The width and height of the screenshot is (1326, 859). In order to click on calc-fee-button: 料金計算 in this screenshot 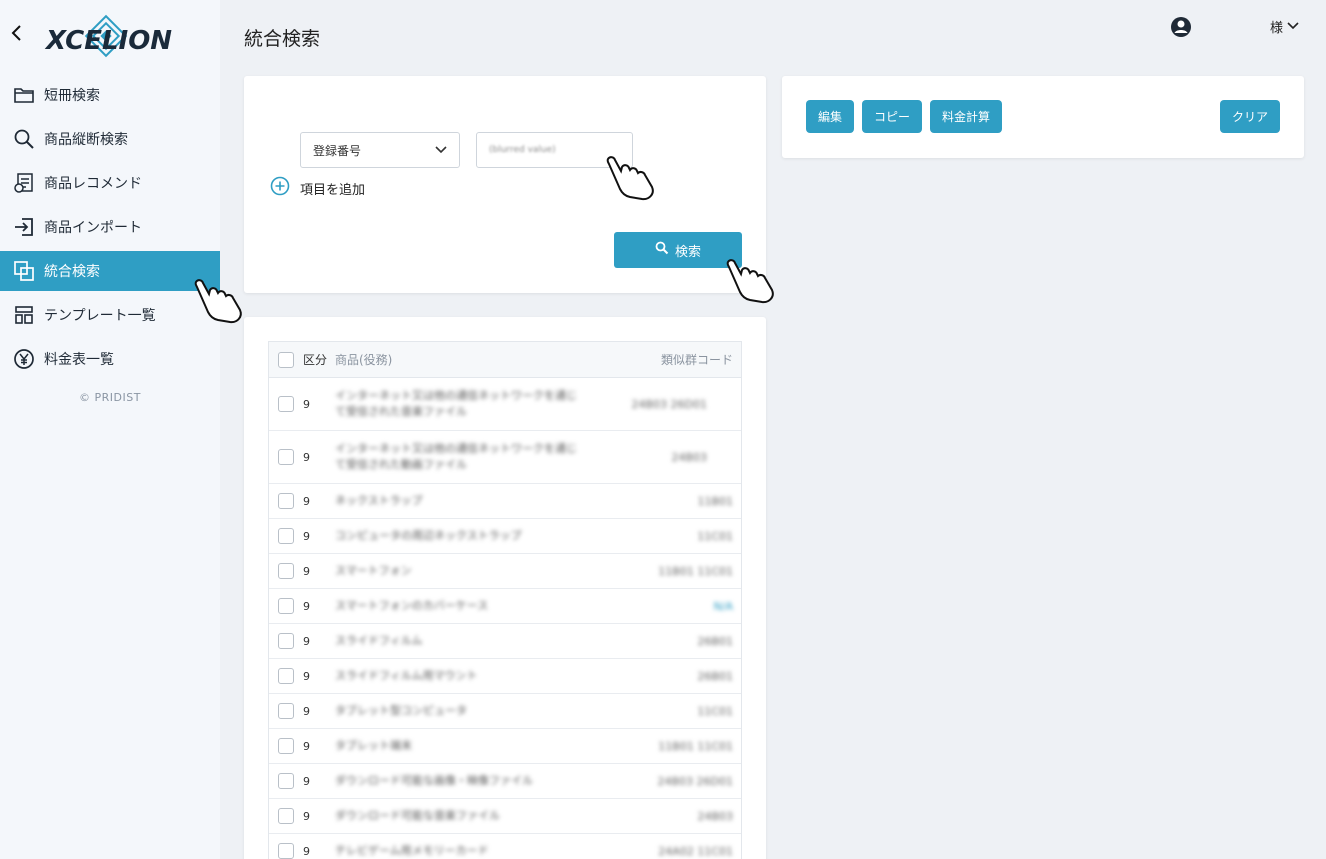, I will do `click(966, 116)`.